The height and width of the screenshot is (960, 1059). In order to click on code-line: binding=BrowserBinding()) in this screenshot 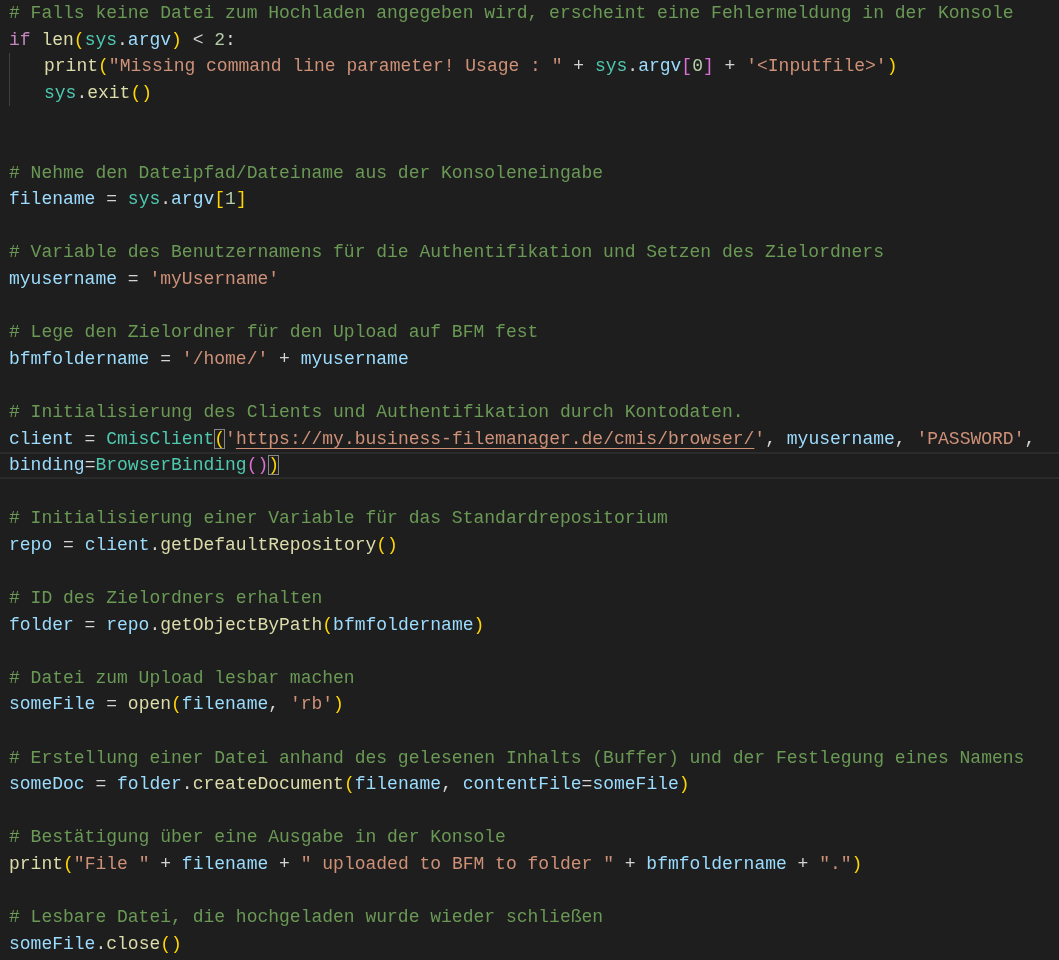, I will do `click(144, 465)`.